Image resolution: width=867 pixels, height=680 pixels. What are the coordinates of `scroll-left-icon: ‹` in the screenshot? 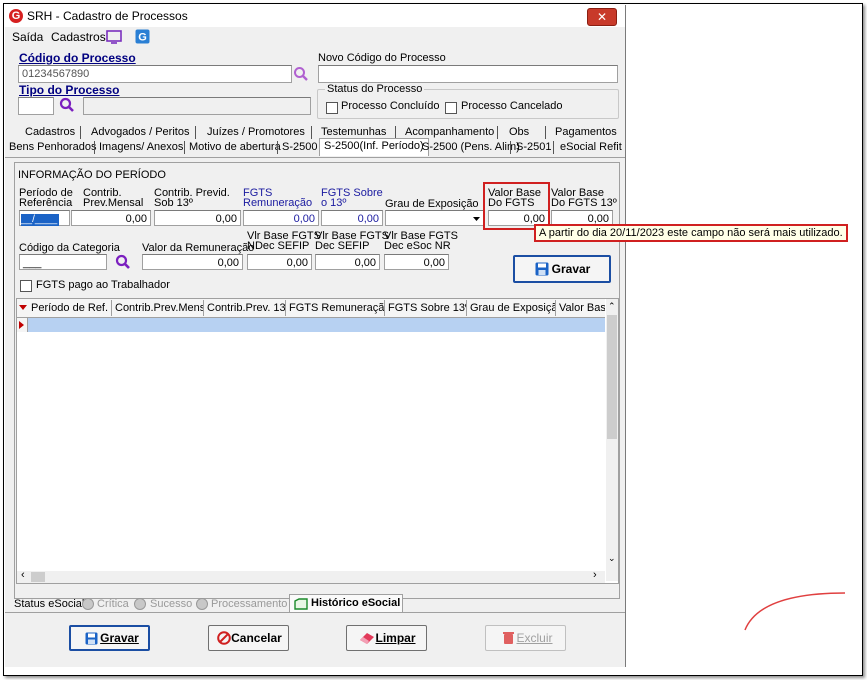 It's located at (23, 575).